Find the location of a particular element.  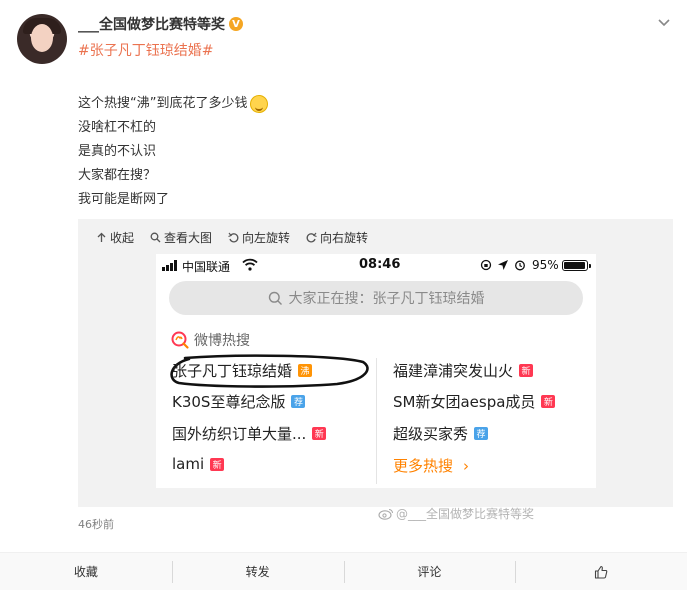

comment-button: 评论 is located at coordinates (429, 571).